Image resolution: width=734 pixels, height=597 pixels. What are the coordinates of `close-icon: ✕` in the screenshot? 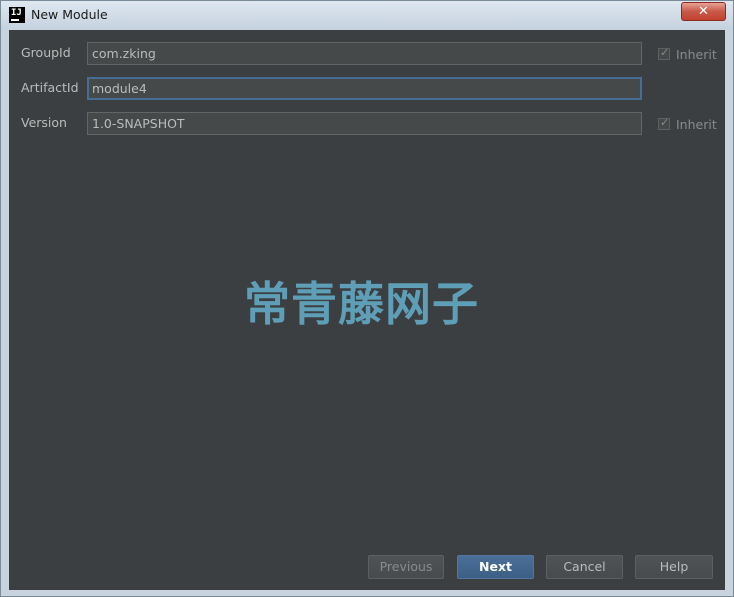 It's located at (703, 11).